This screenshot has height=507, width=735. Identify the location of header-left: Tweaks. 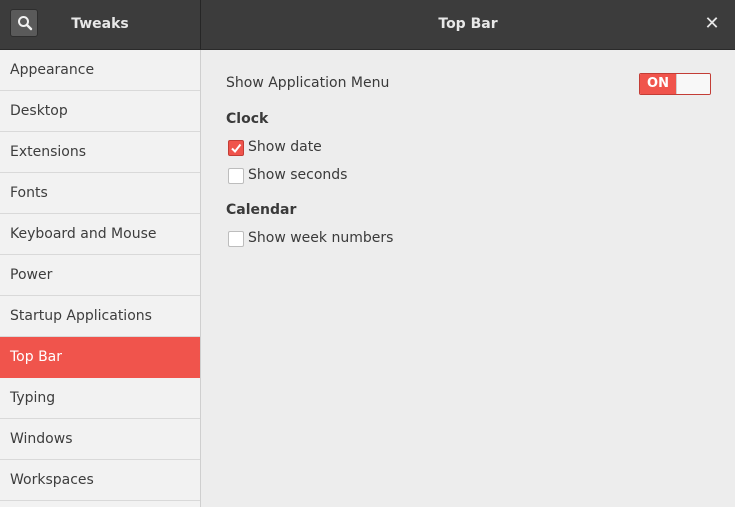
(100, 24).